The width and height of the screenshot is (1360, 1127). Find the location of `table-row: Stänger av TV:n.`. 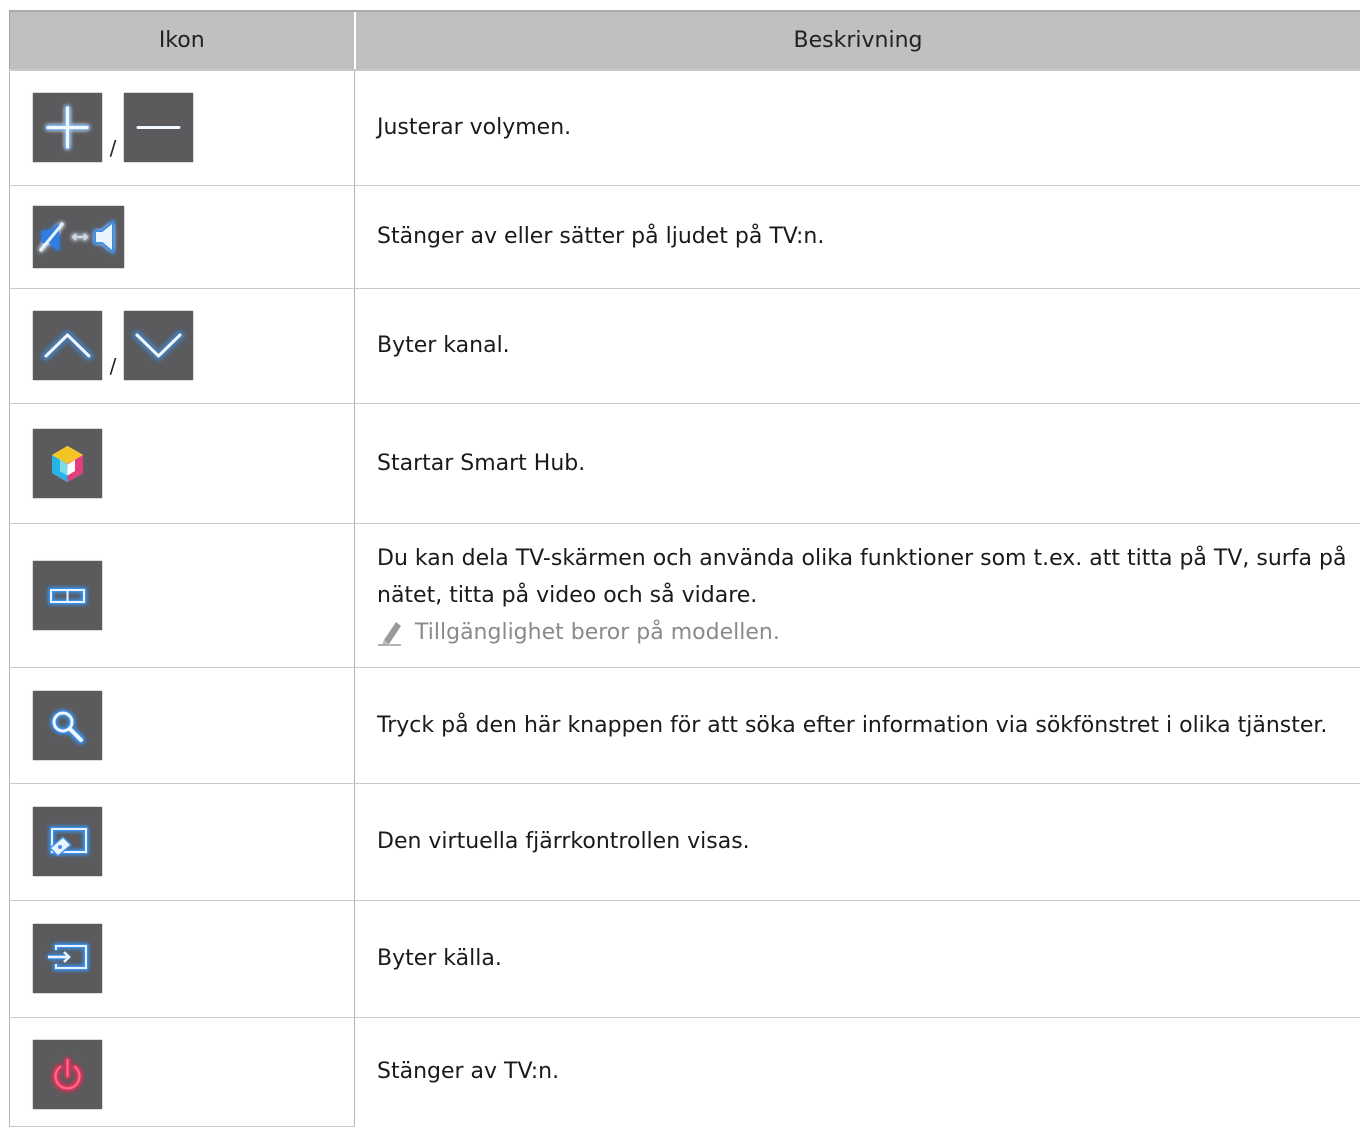

table-row: Stänger av TV:n. is located at coordinates (685, 1071).